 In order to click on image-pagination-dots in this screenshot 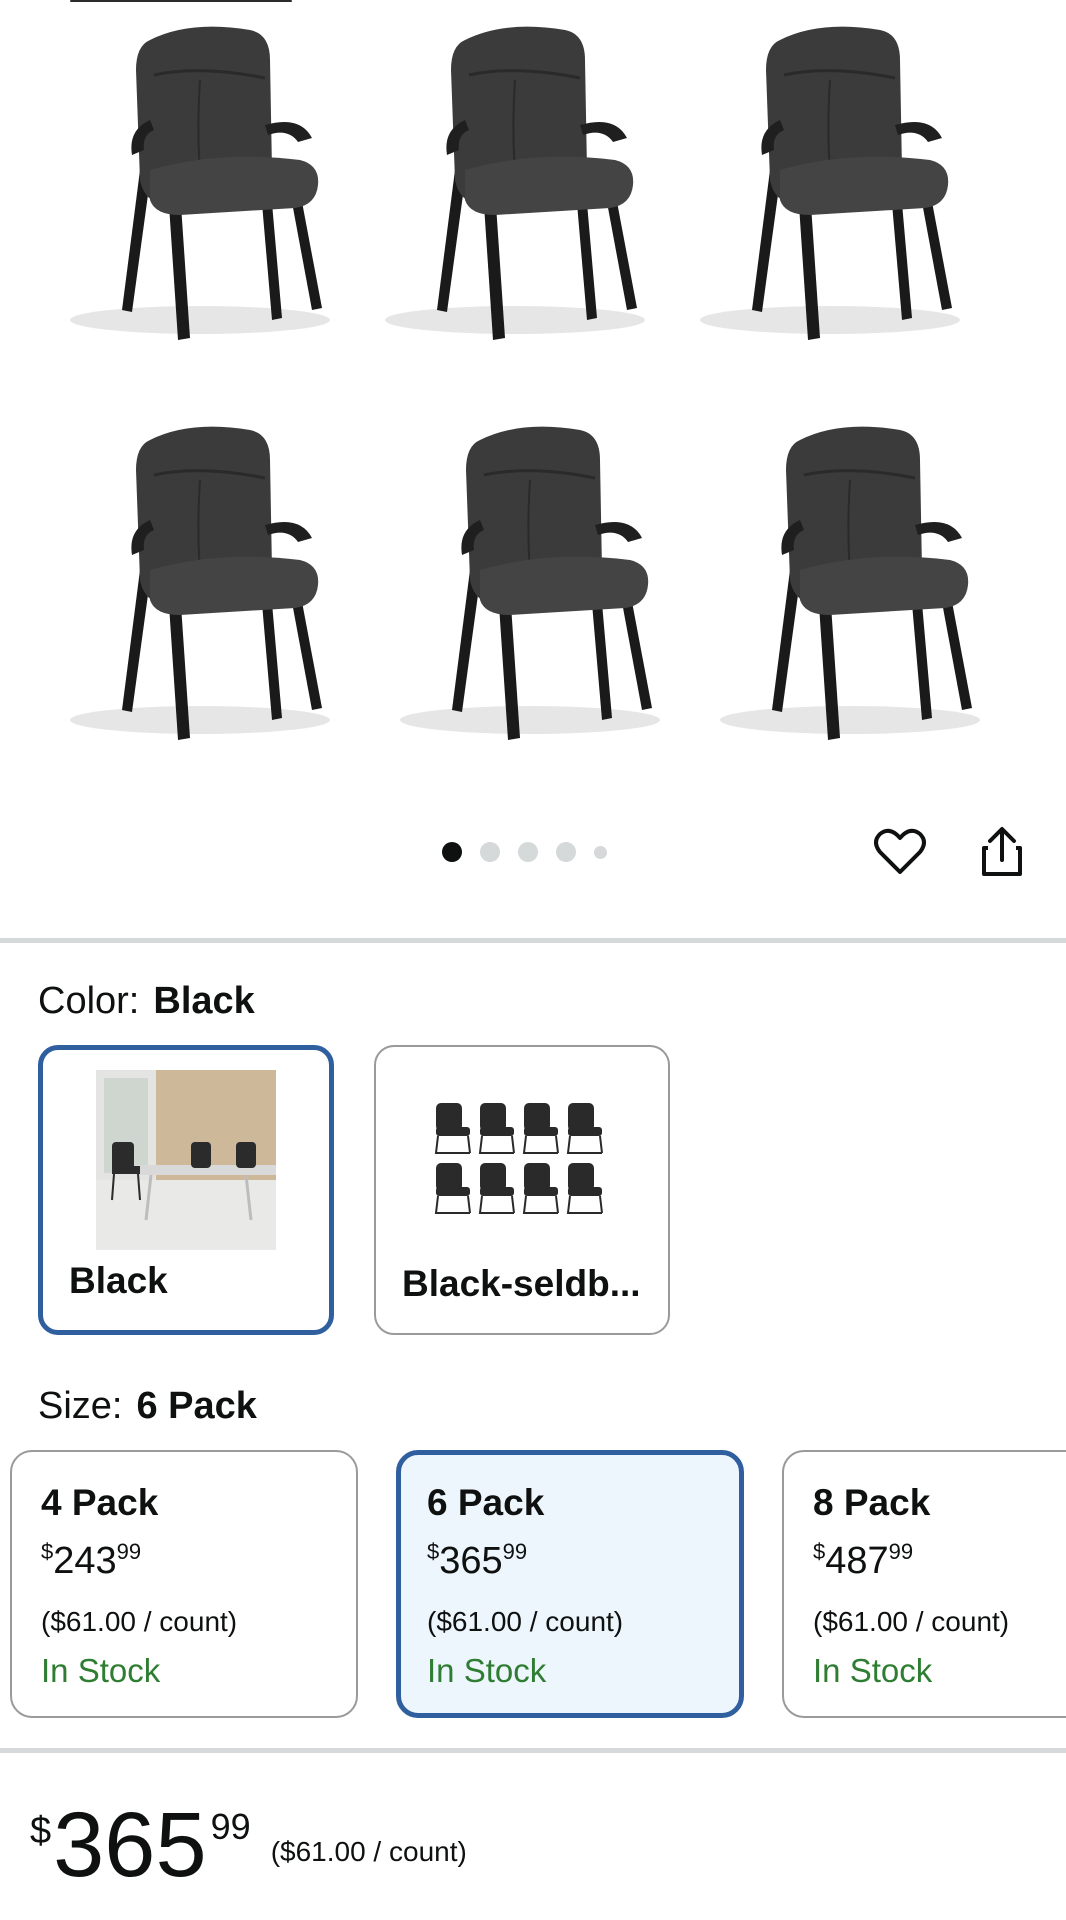, I will do `click(524, 852)`.